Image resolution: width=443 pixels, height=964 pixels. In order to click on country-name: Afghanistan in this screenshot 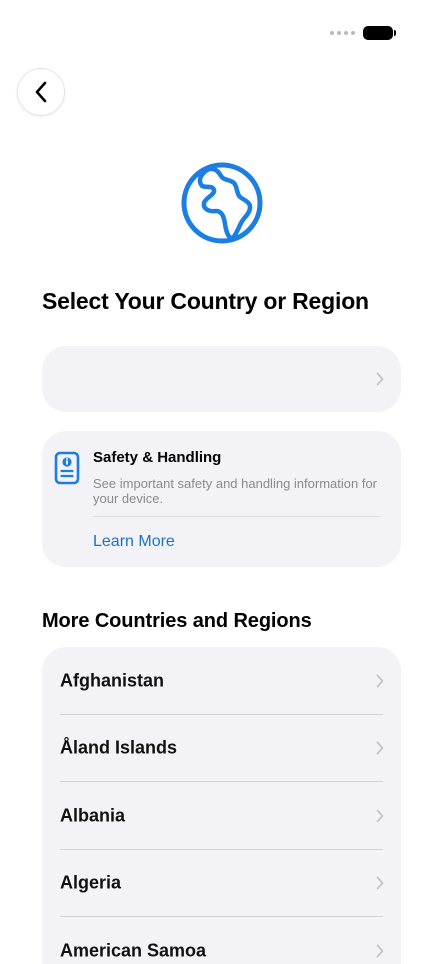, I will do `click(112, 680)`.